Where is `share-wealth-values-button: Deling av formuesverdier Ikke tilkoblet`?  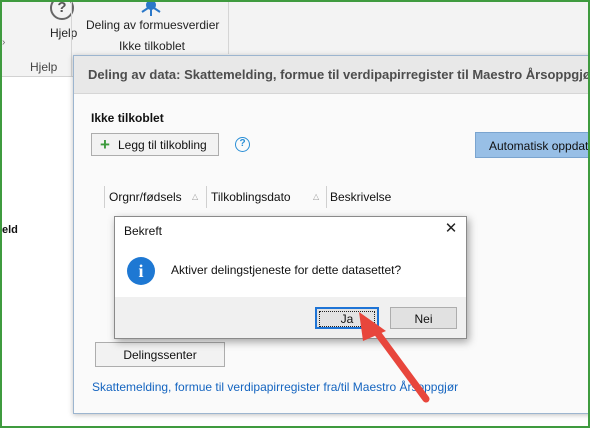 share-wealth-values-button: Deling av formuesverdier Ikke tilkoblet is located at coordinates (152, 28).